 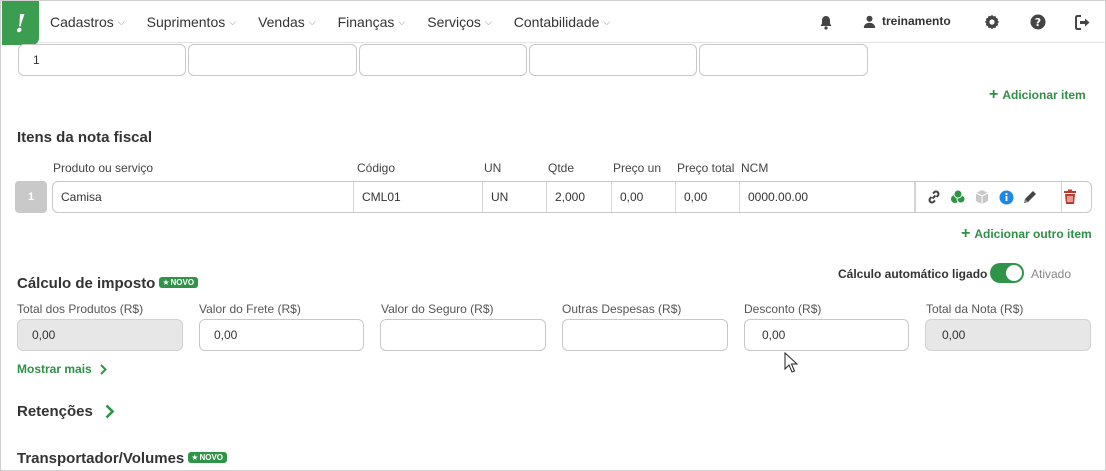 I want to click on col-produto: Produto ou serviço, so click(x=103, y=168).